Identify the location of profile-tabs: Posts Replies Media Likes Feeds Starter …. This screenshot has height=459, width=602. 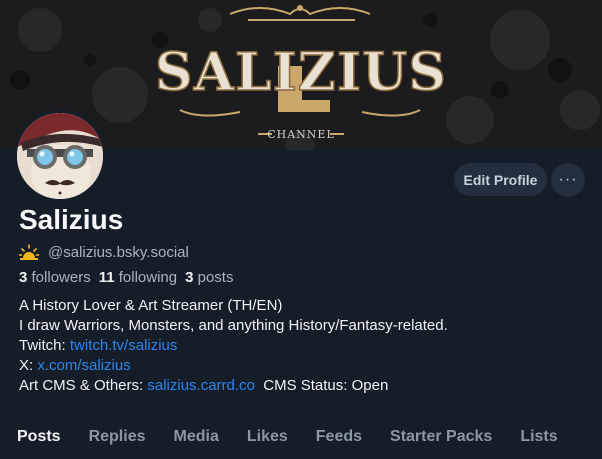
(301, 439).